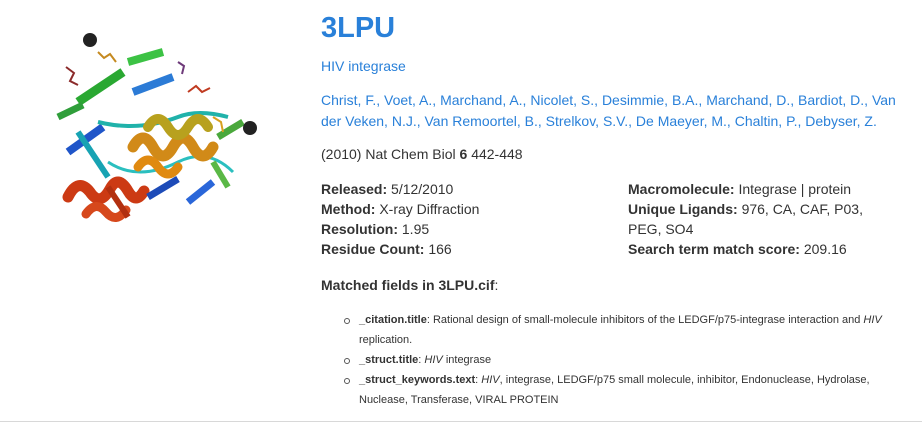  What do you see at coordinates (350, 100) in the screenshot?
I see `author-link: Christ, F.,` at bounding box center [350, 100].